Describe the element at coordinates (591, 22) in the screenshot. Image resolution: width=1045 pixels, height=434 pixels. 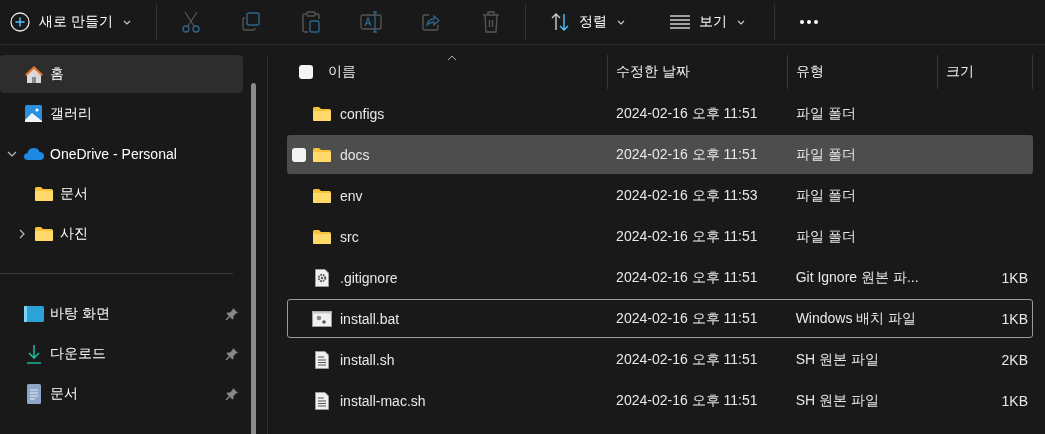
I see `sort-button: 정렬` at that location.